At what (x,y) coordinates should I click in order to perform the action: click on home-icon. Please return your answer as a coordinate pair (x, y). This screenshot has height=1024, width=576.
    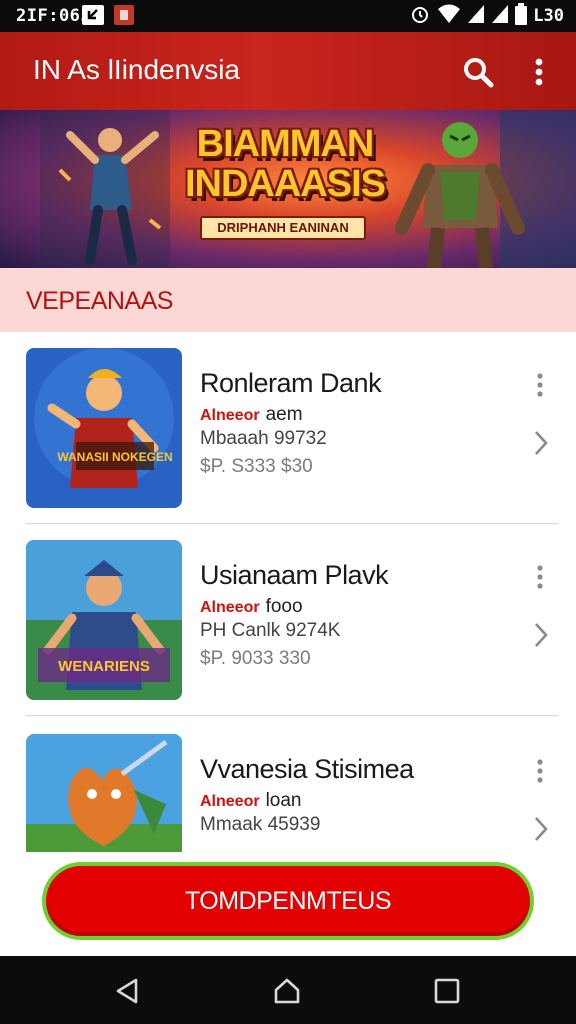
    Looking at the image, I should click on (287, 991).